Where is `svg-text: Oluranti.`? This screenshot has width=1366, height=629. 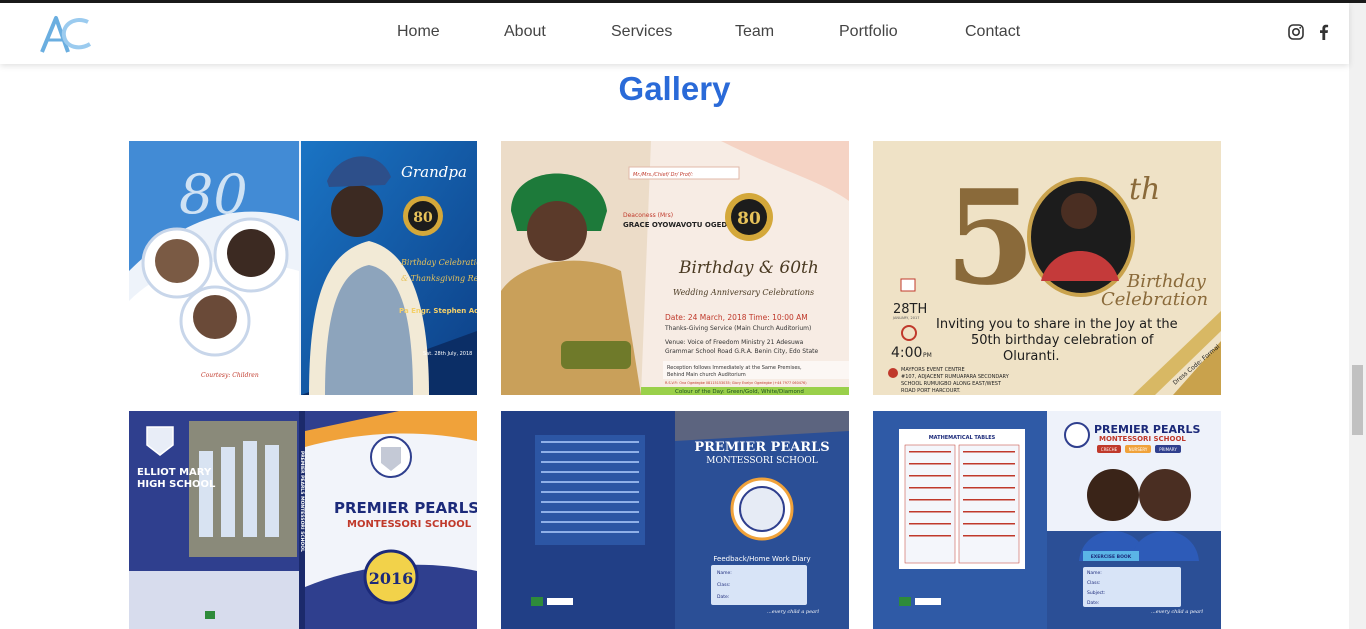 svg-text: Oluranti. is located at coordinates (1031, 356).